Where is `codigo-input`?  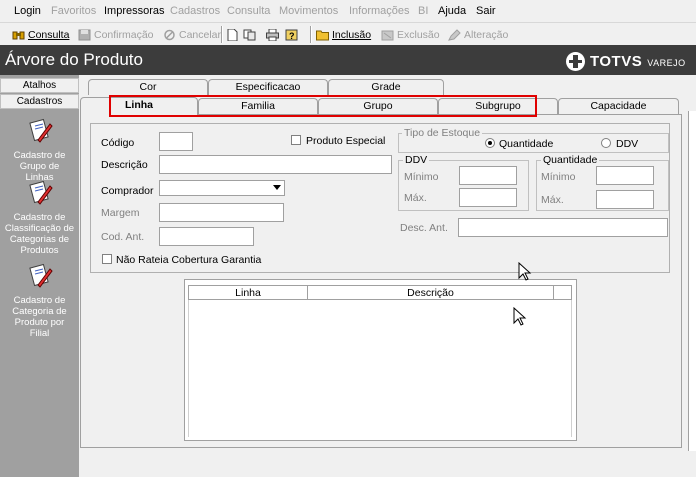 codigo-input is located at coordinates (176, 141).